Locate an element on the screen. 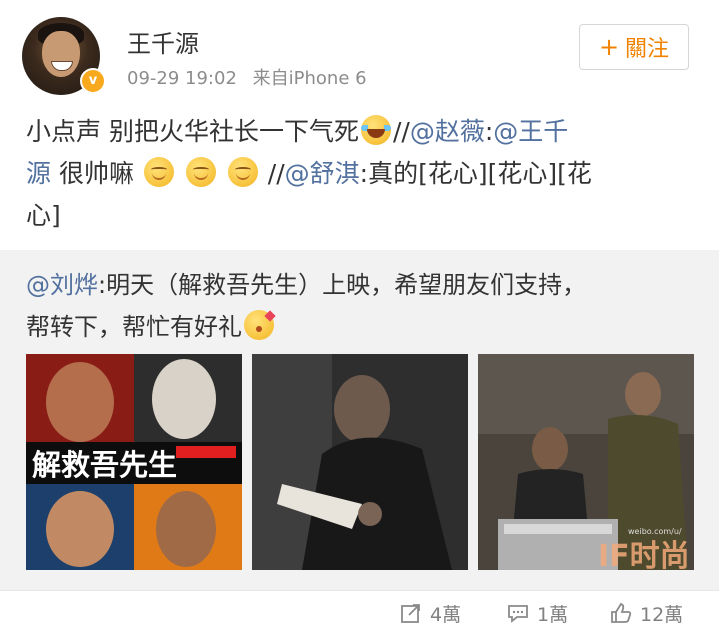  repost-text: @刘烨:明天（解救吾先生）上映，希望朋友们支持， 帮转下，帮忙有好礼 is located at coordinates (361, 306).